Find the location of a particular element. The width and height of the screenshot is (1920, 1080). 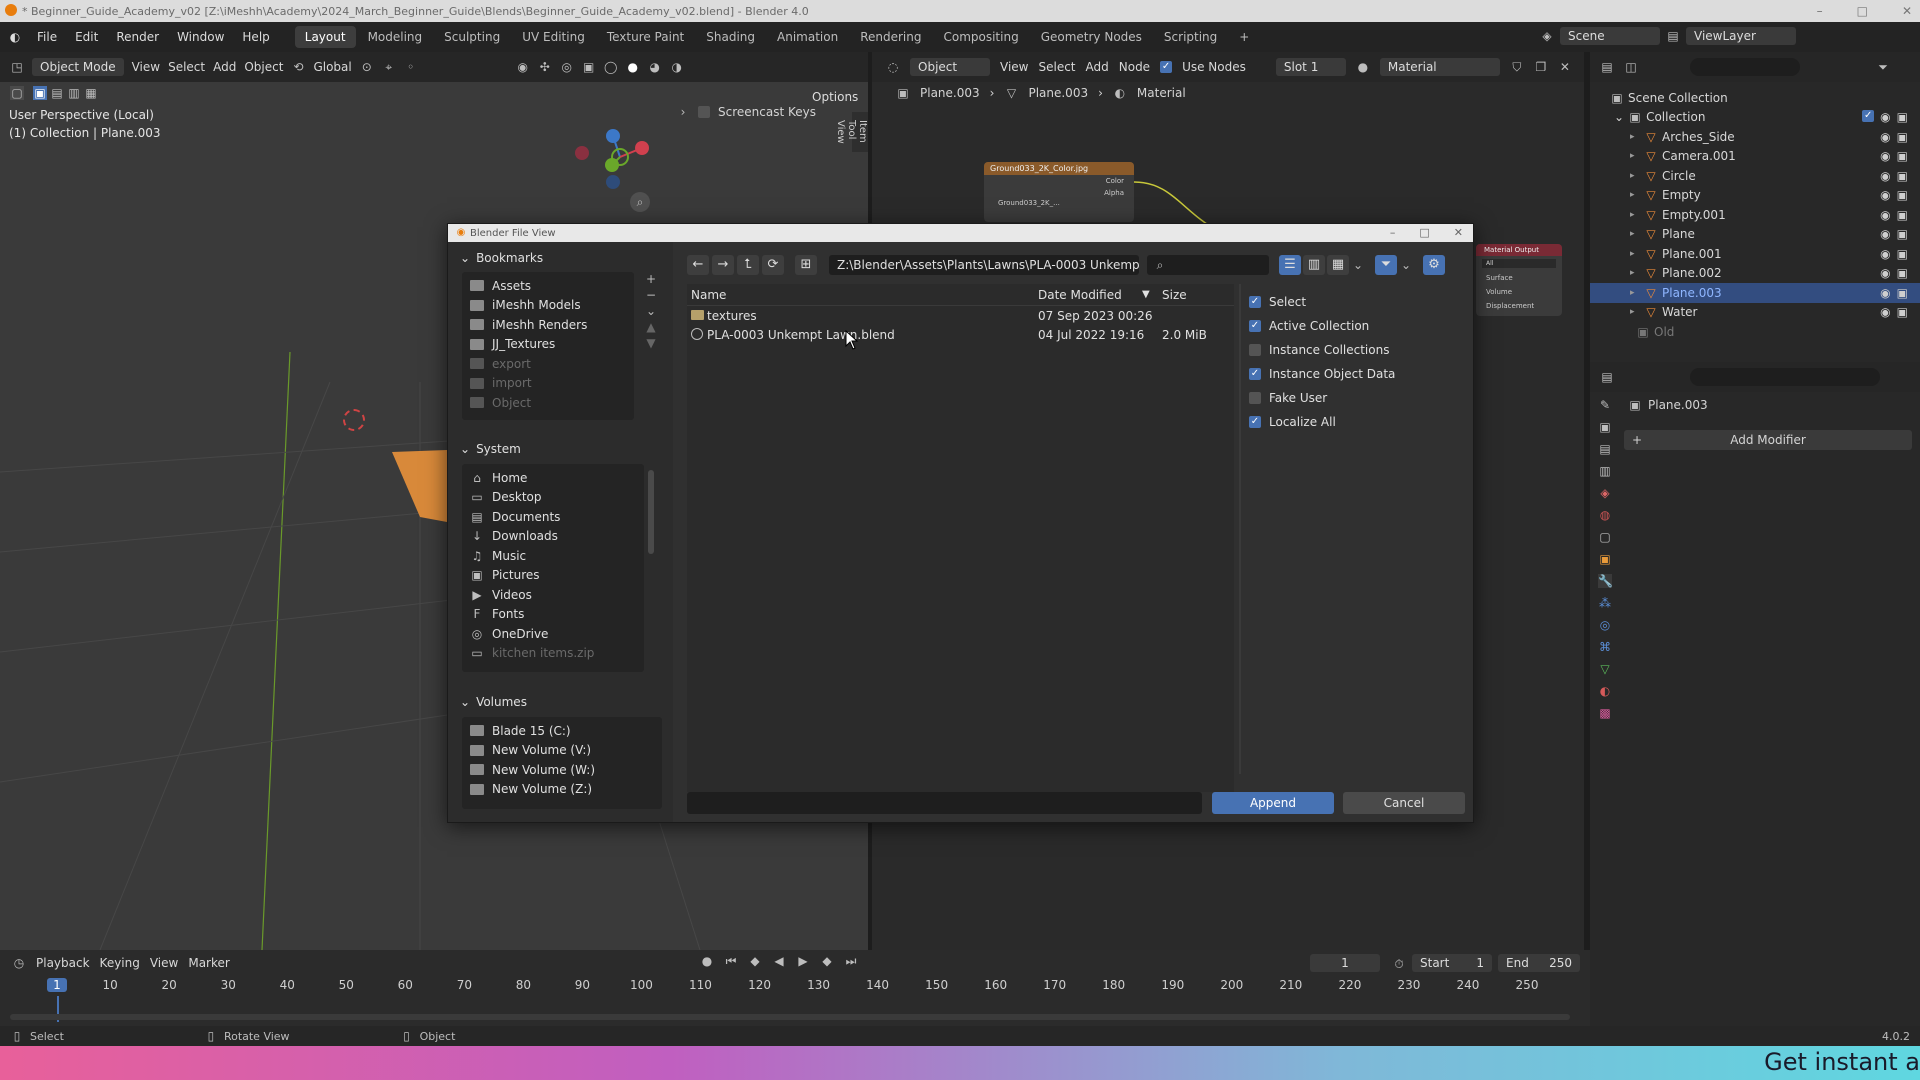

minimize-icon: – is located at coordinates (1820, 11).